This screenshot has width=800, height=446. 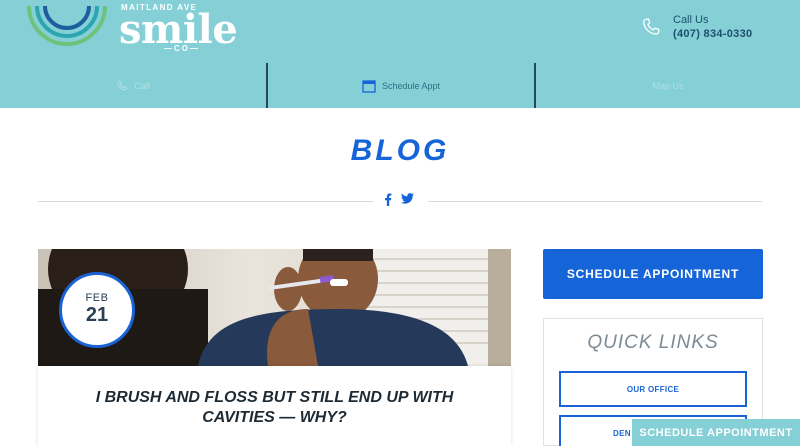 I want to click on brand-logo: MAITLAND AVE smile —CO—, so click(x=132, y=30).